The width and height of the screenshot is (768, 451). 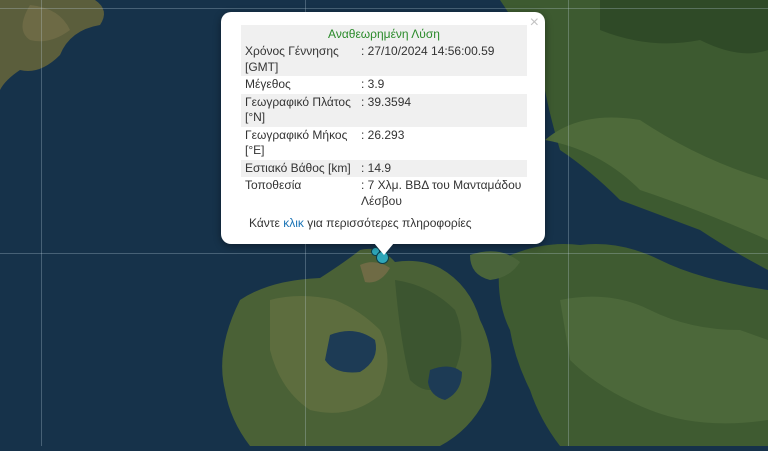 I want to click on detail-row: Εστιακό Βάθος [km] : 14.9, so click(x=384, y=168).